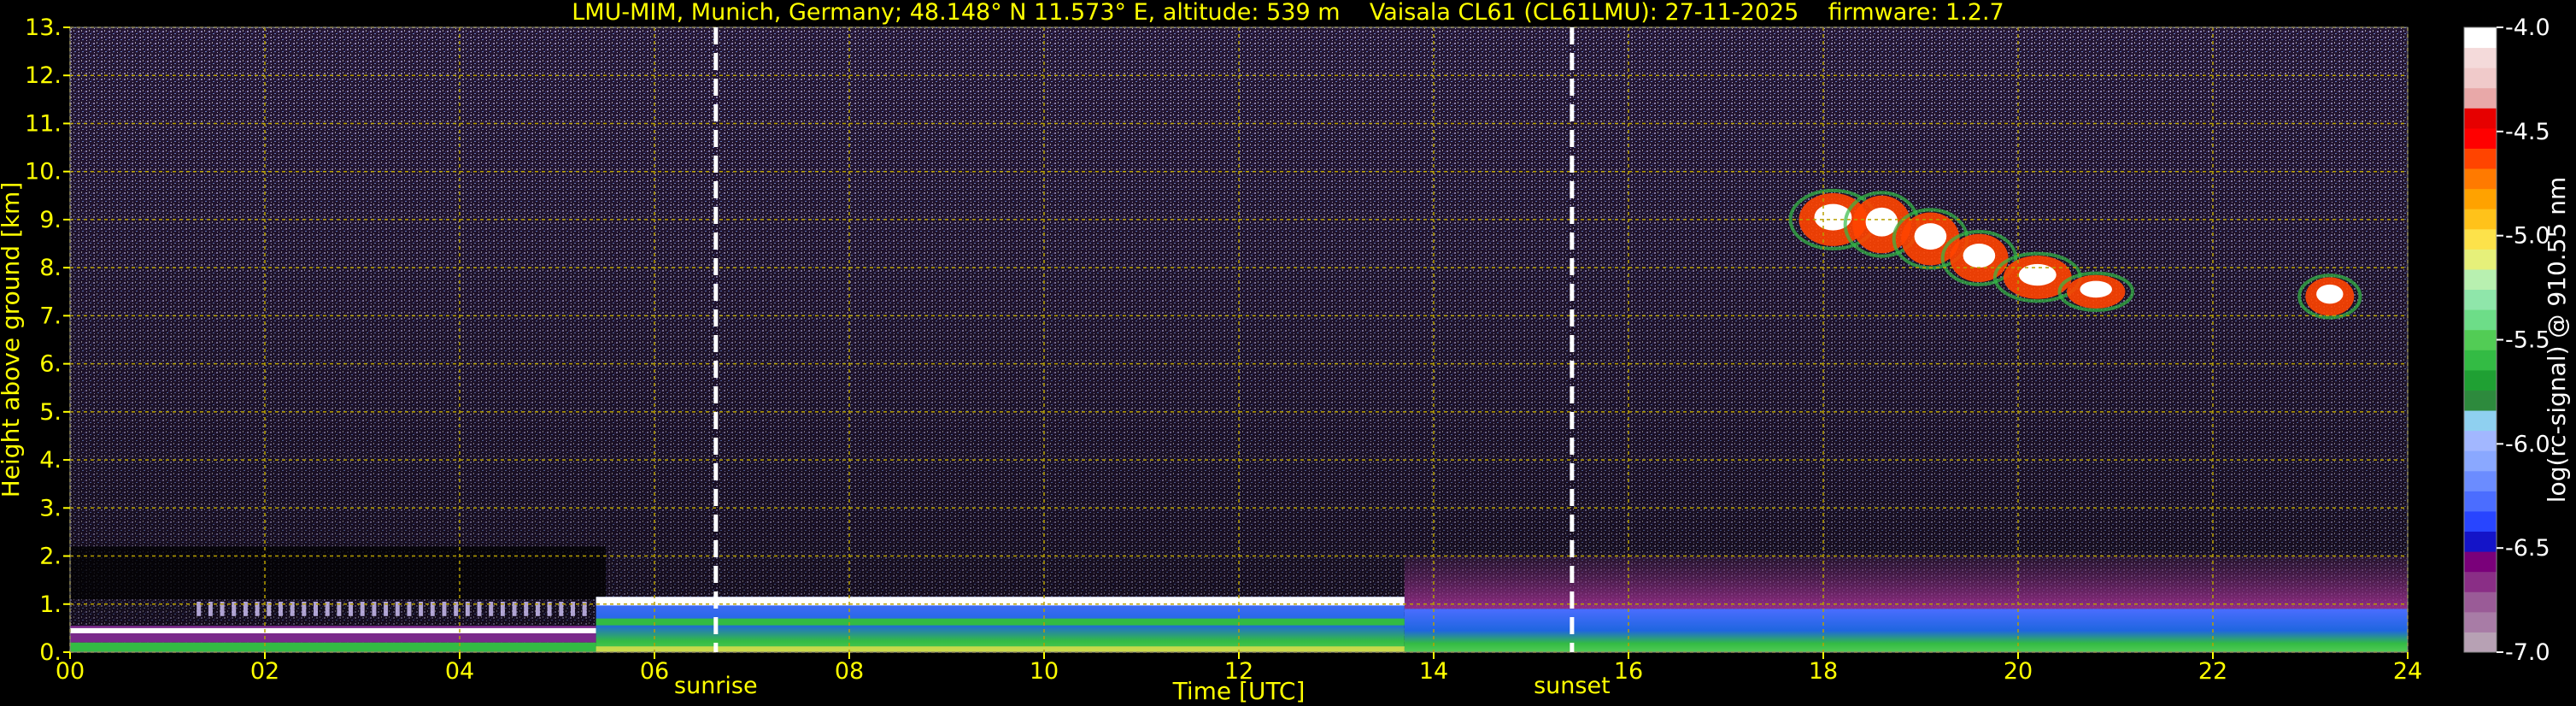 This screenshot has height=706, width=2576. I want to click on y-tick-label: 7., so click(50, 316).